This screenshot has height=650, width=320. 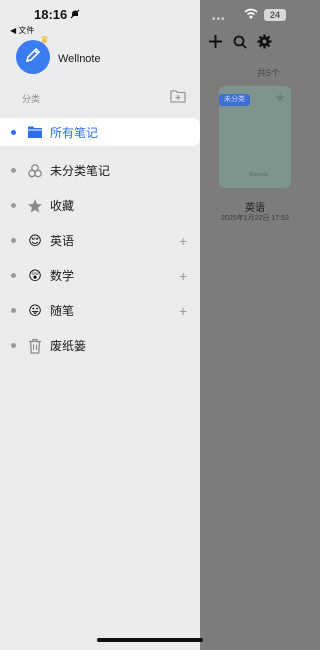 I want to click on sidebar-item-label: 随笔, so click(x=62, y=311).